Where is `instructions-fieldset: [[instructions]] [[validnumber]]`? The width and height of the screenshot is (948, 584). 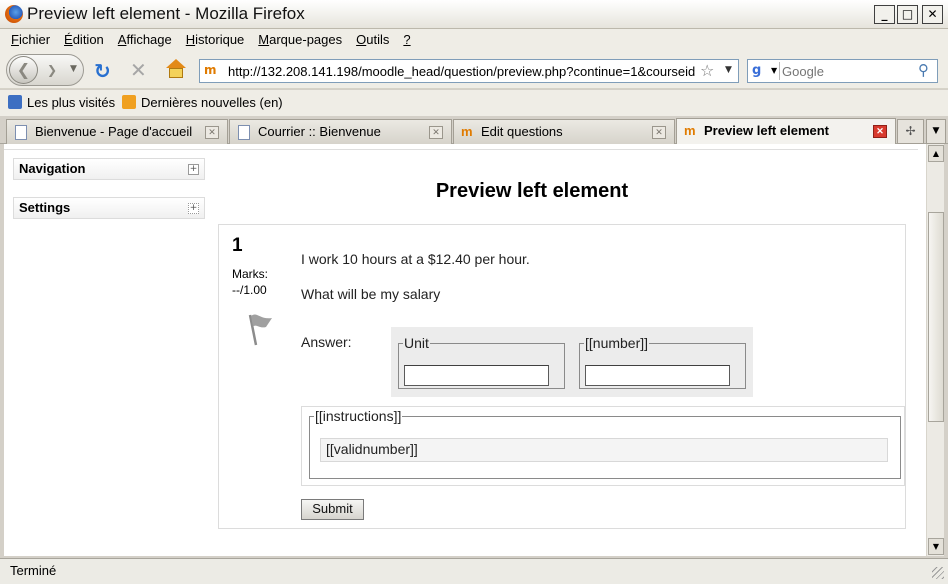 instructions-fieldset: [[instructions]] [[validnumber]] is located at coordinates (605, 443).